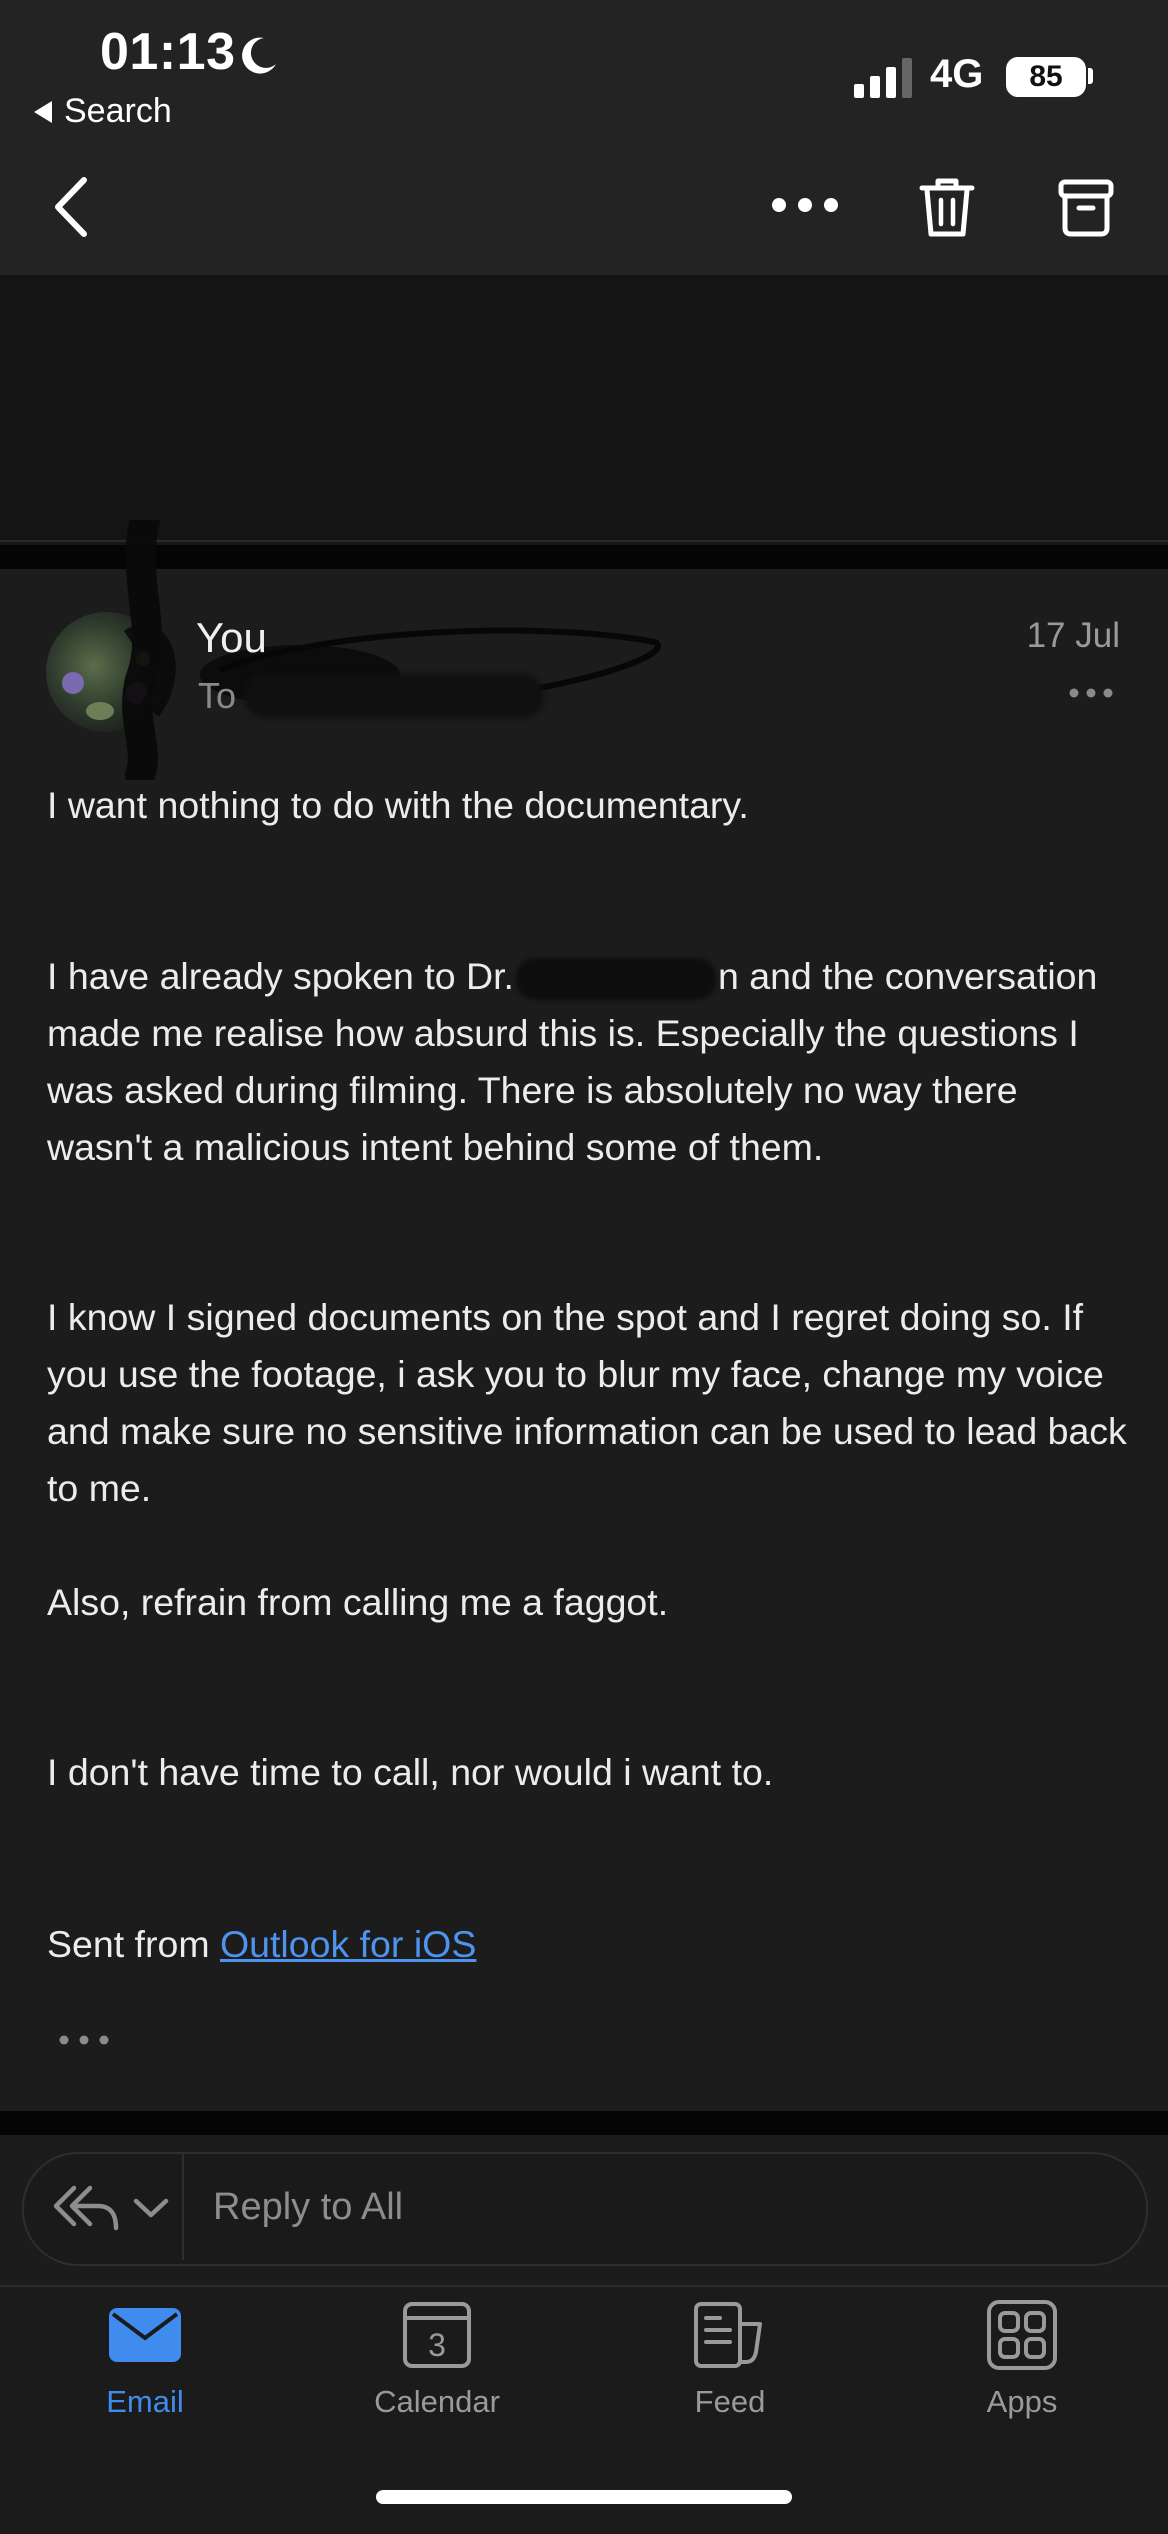  I want to click on tab-label: Apps, so click(1022, 2401).